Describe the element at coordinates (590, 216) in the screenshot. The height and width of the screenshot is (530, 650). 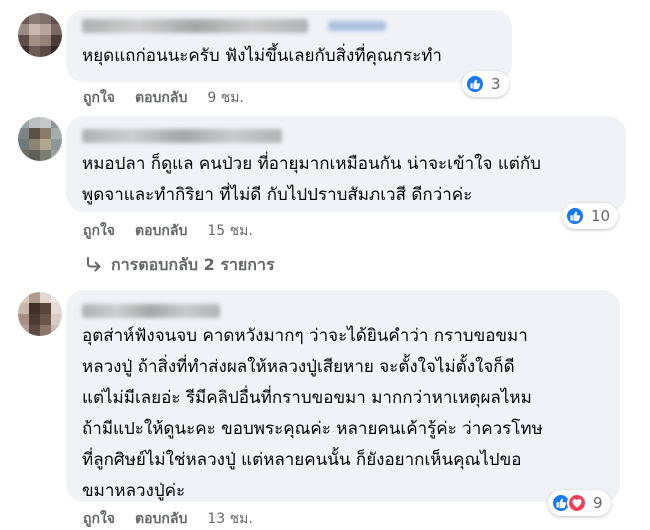
I see `reaction-summary: 10` at that location.